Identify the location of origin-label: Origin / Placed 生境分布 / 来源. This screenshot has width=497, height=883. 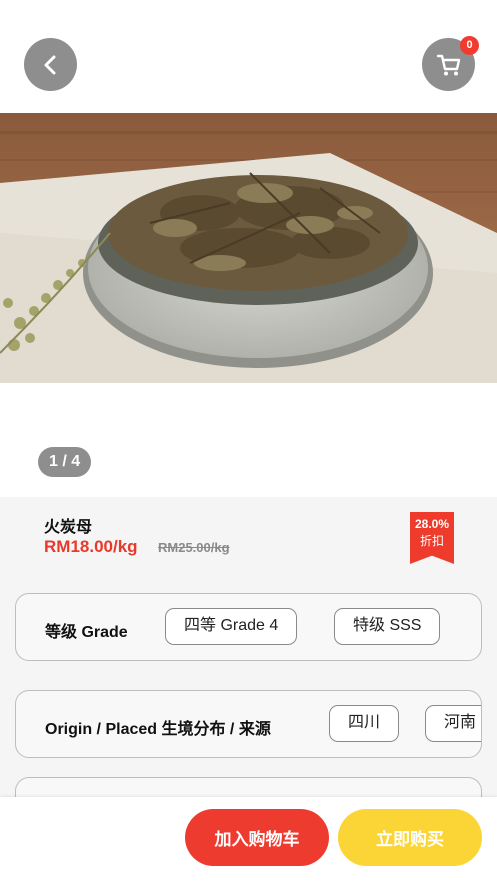
(158, 729).